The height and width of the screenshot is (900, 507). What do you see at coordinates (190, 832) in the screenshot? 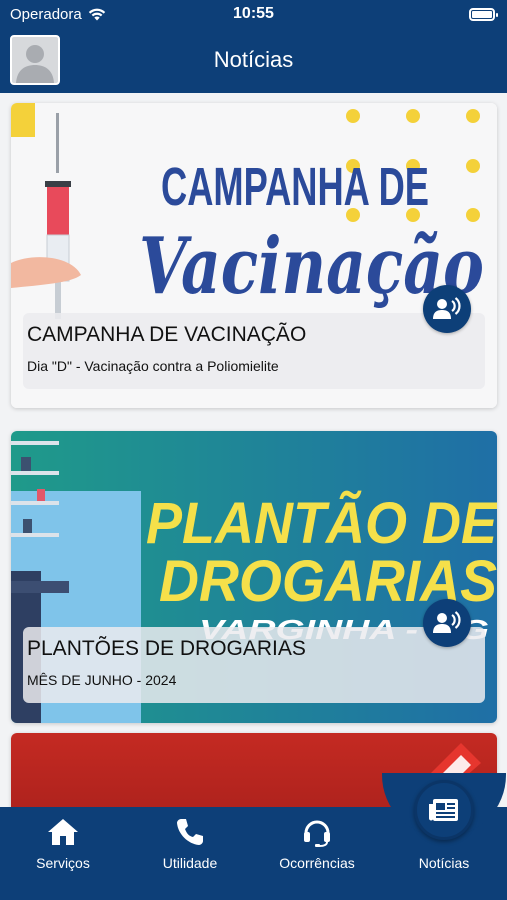
I see `phone-icon` at bounding box center [190, 832].